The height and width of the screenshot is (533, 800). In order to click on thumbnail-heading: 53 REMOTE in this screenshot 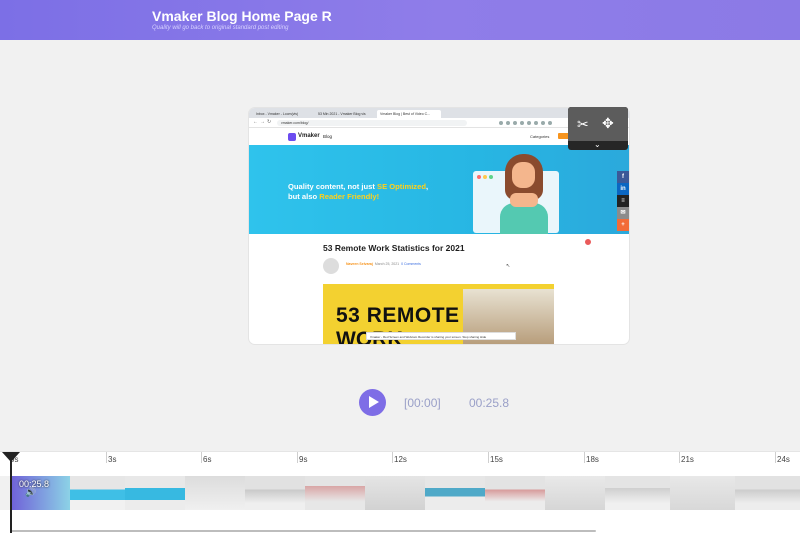, I will do `click(398, 315)`.